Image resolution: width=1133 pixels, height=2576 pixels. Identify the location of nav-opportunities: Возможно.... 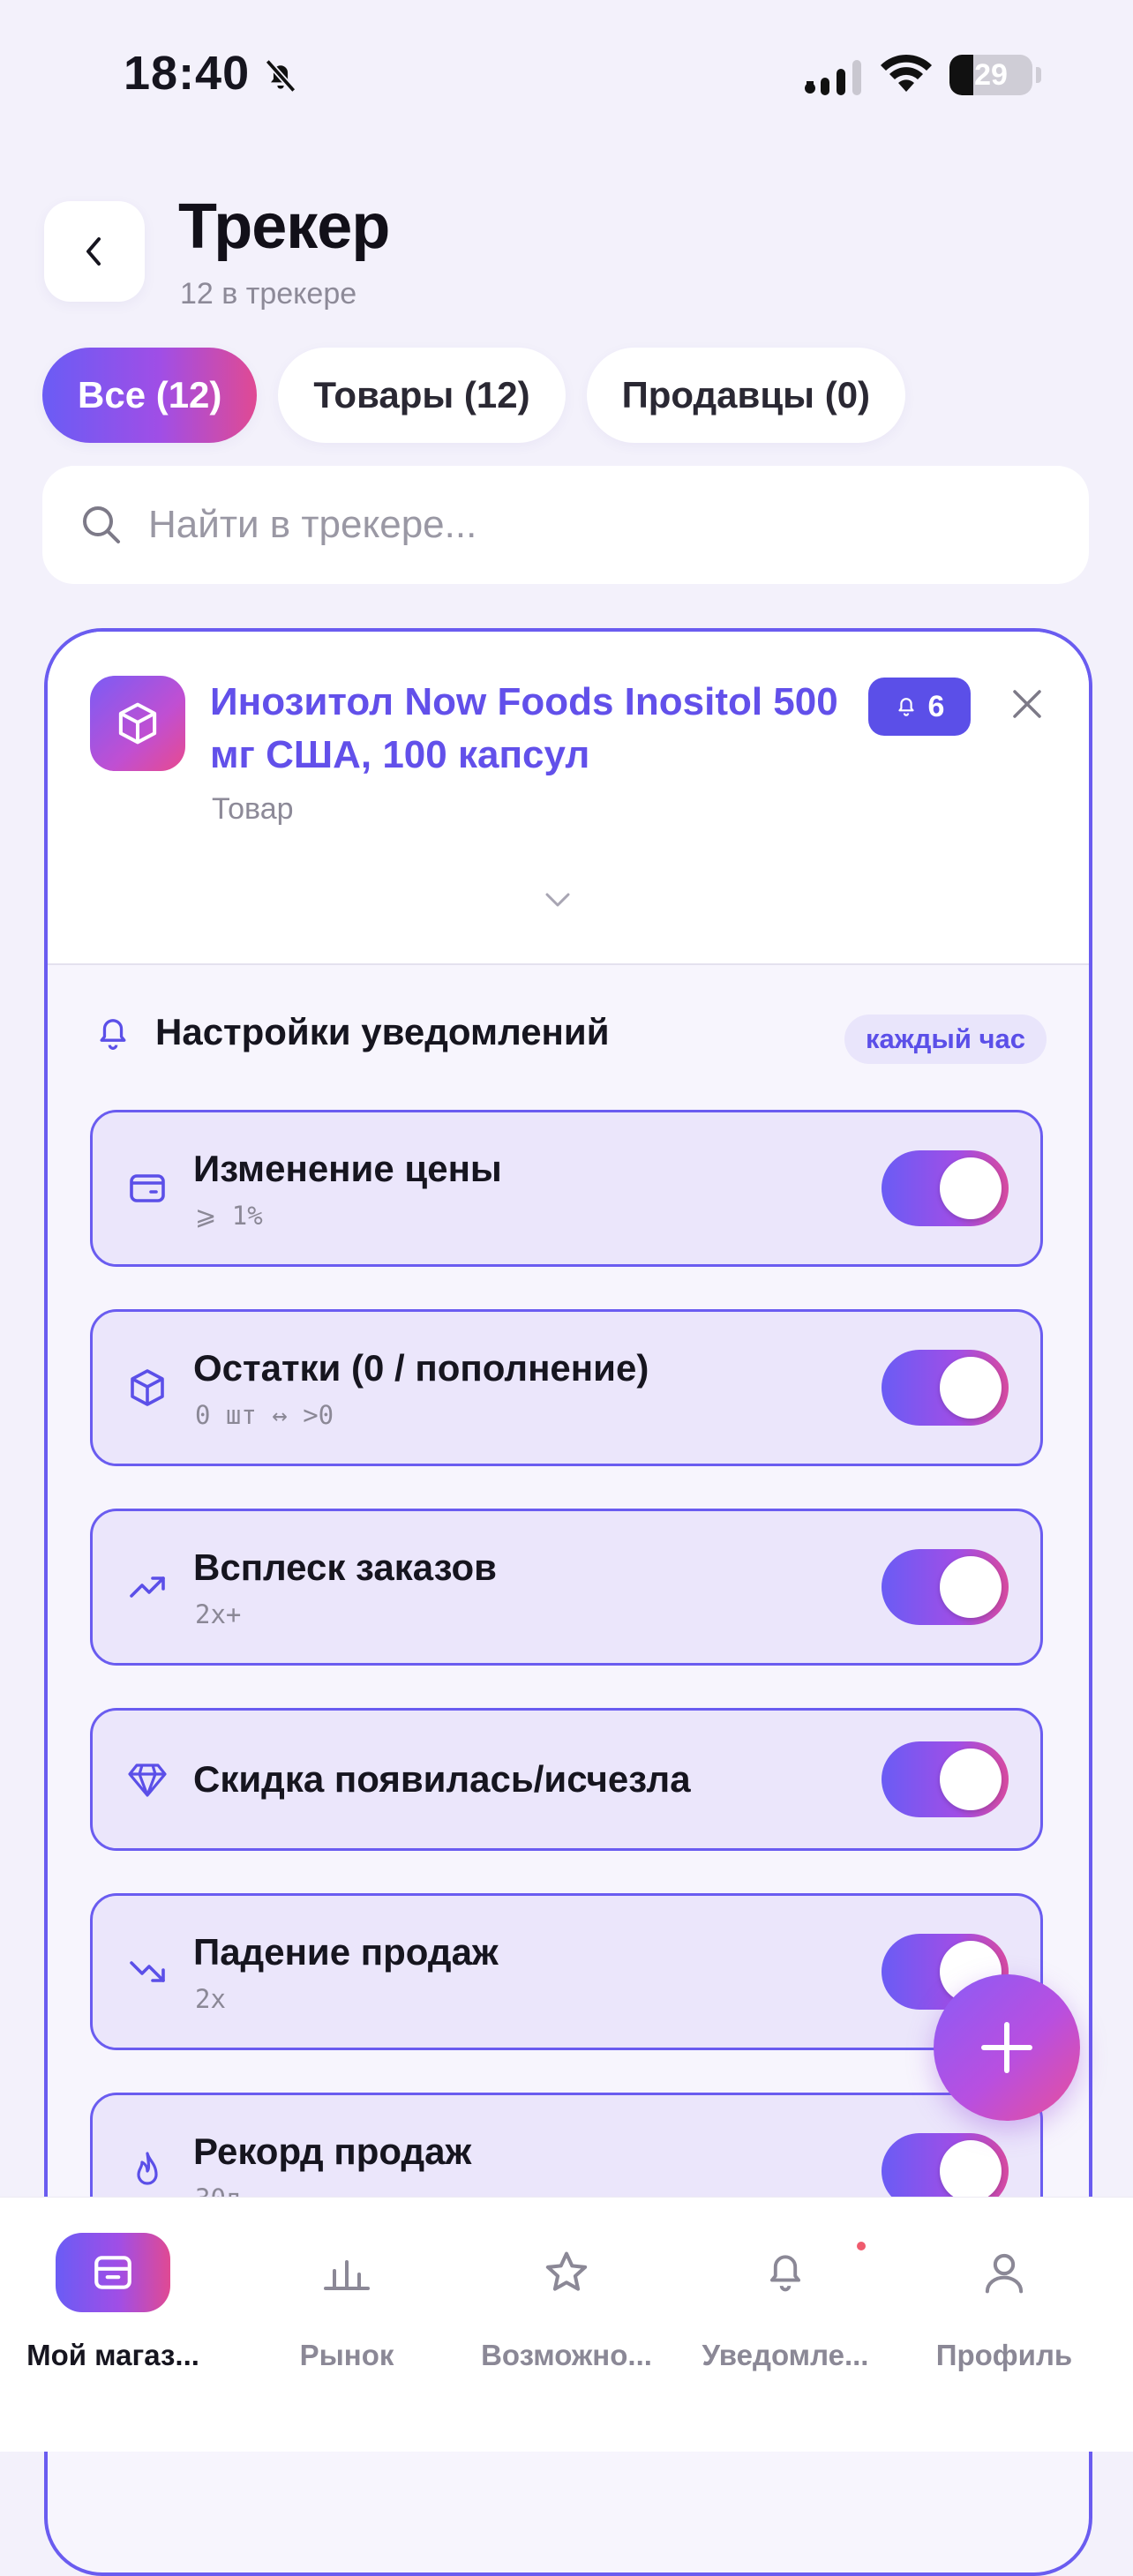
(566, 2312).